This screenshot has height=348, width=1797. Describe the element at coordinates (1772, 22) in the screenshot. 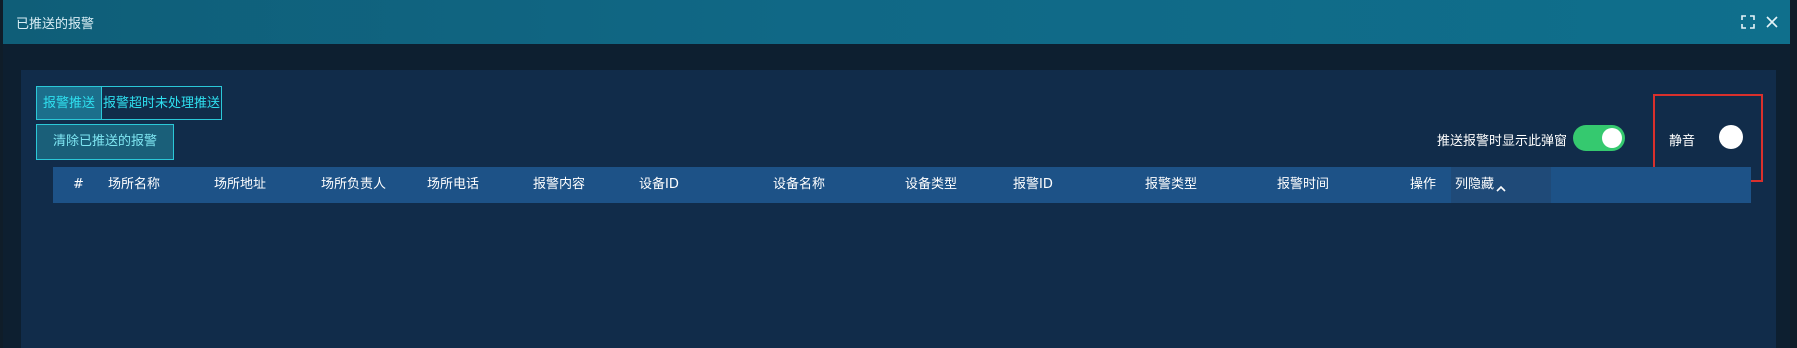

I see `close-icon` at that location.